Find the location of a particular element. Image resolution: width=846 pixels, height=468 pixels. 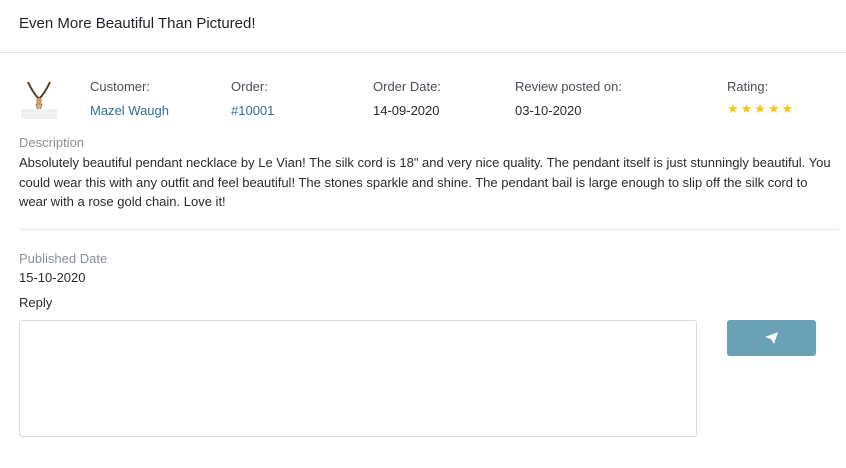

customer-label: Customer: is located at coordinates (120, 86).